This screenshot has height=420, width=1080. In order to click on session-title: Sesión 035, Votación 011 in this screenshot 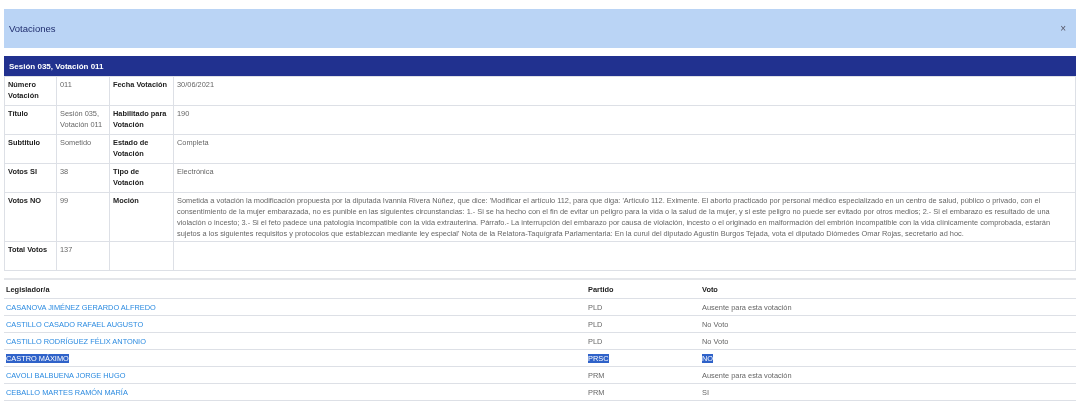, I will do `click(56, 66)`.